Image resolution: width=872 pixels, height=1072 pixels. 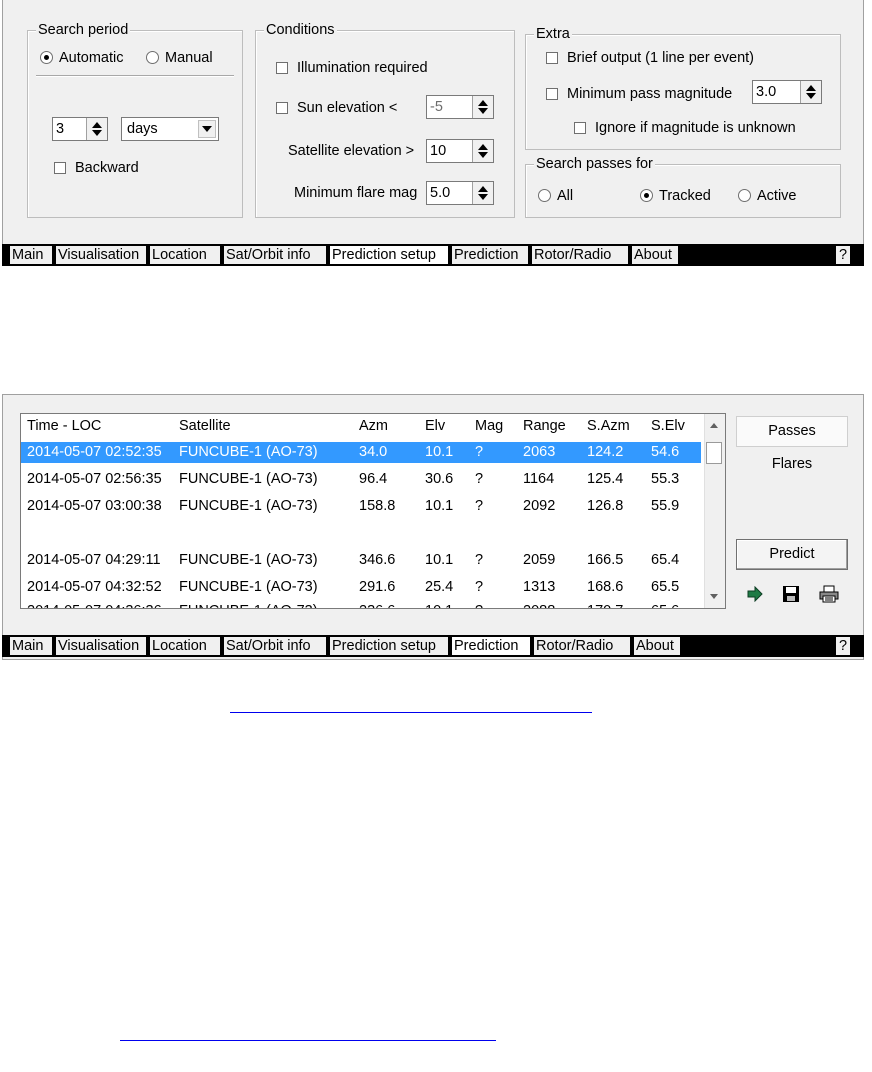 What do you see at coordinates (64, 426) in the screenshot?
I see `column-header-time: Time - LOC` at bounding box center [64, 426].